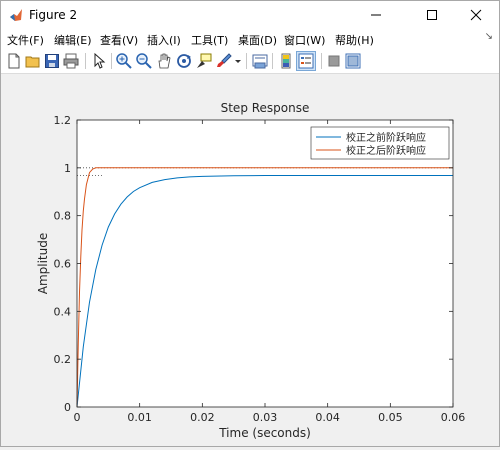 The height and width of the screenshot is (450, 500). What do you see at coordinates (238, 61) in the screenshot?
I see `brush-dropdown-icon` at bounding box center [238, 61].